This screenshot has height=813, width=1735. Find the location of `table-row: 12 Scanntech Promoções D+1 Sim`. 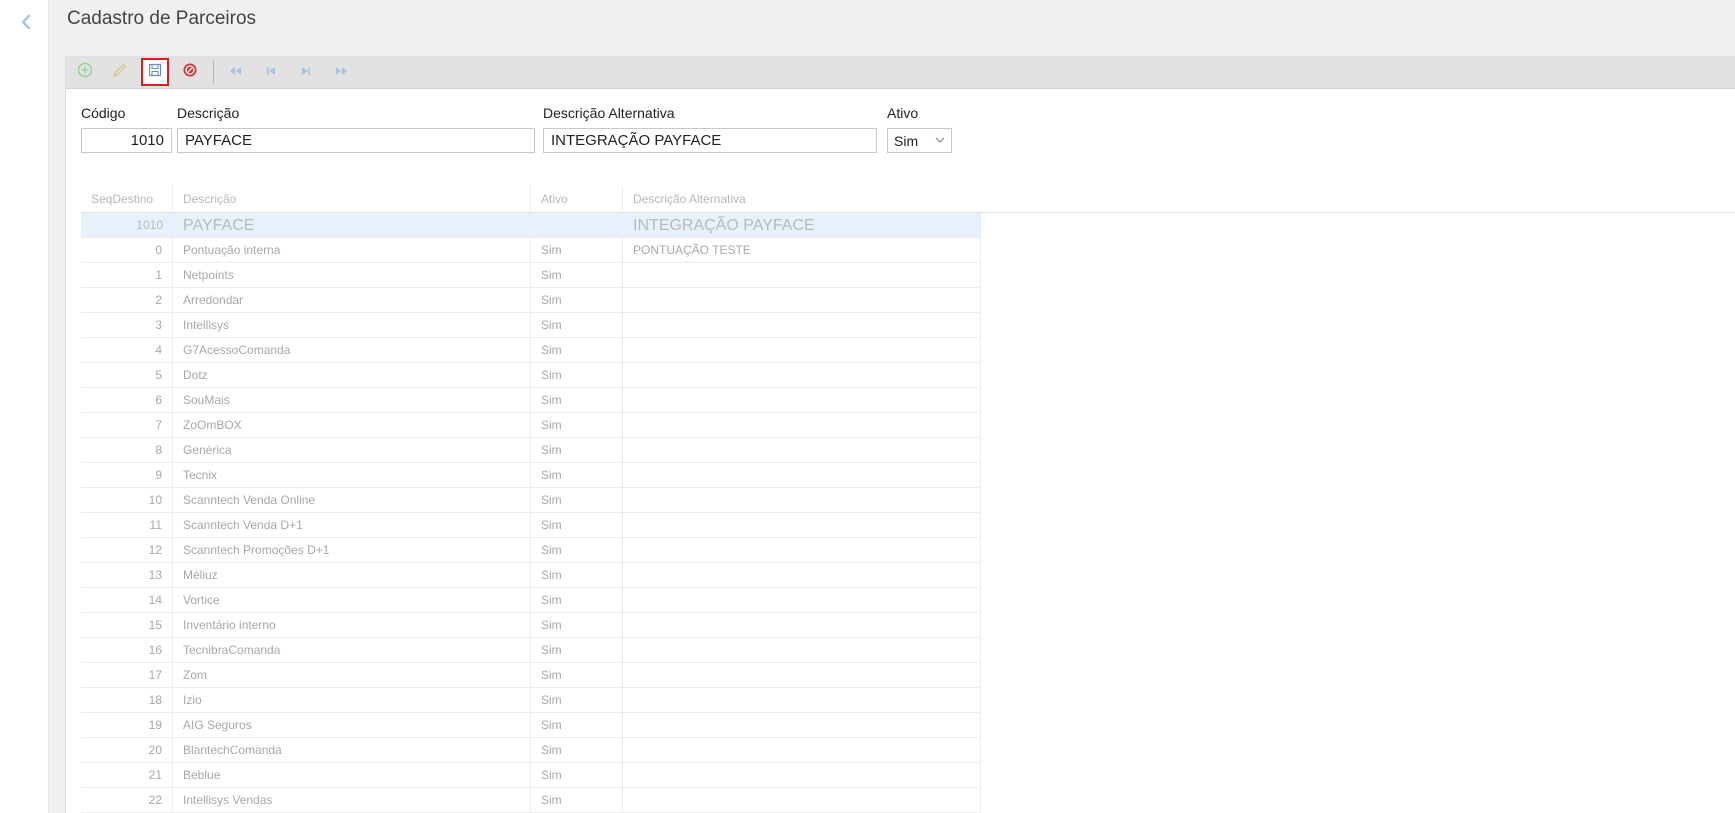

table-row: 12 Scanntech Promoções D+1 Sim is located at coordinates (531, 550).